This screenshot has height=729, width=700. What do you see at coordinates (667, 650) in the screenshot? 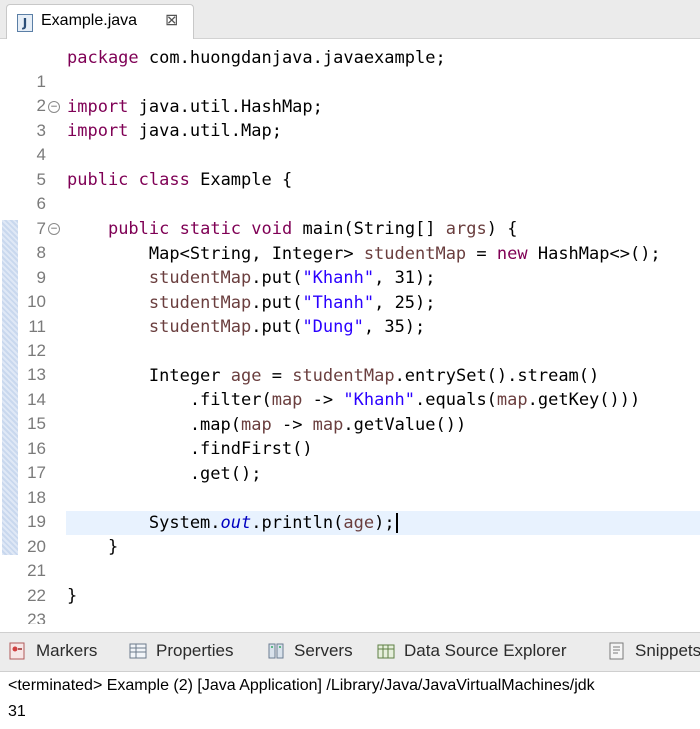
I see `tab-label: Snippets` at bounding box center [667, 650].